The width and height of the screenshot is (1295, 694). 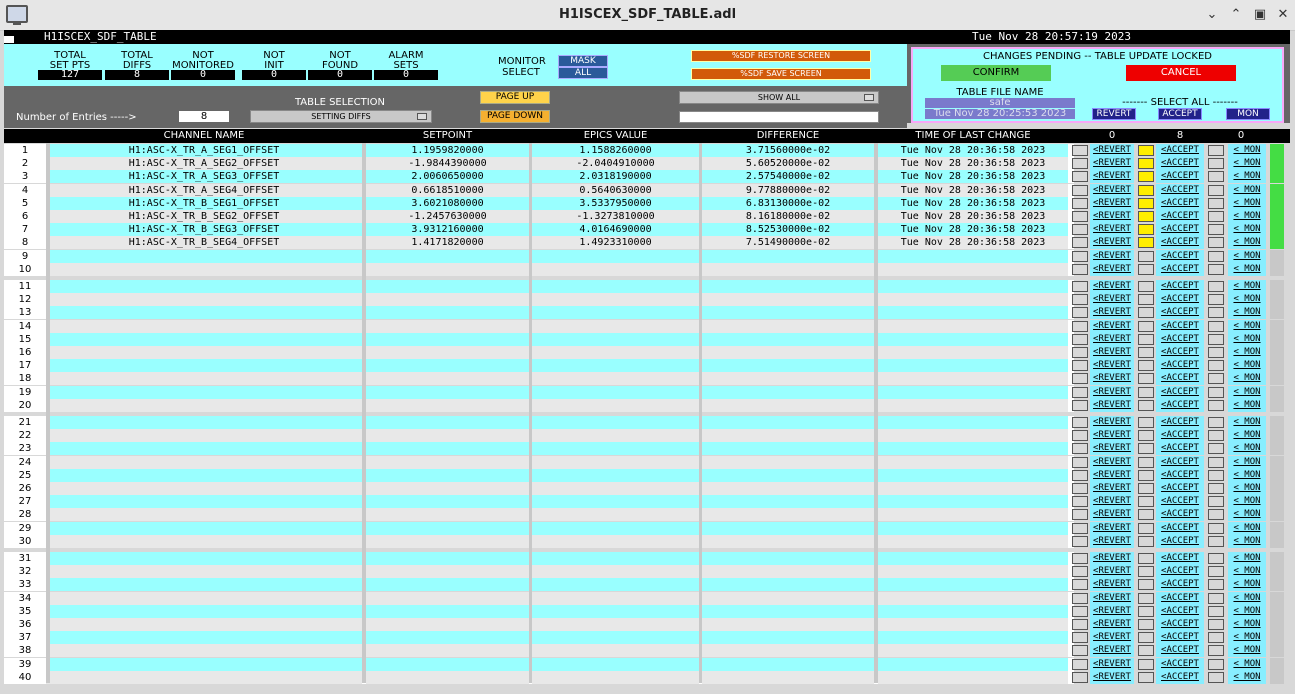 I want to click on confirm-button: CONFIRM, so click(x=996, y=73).